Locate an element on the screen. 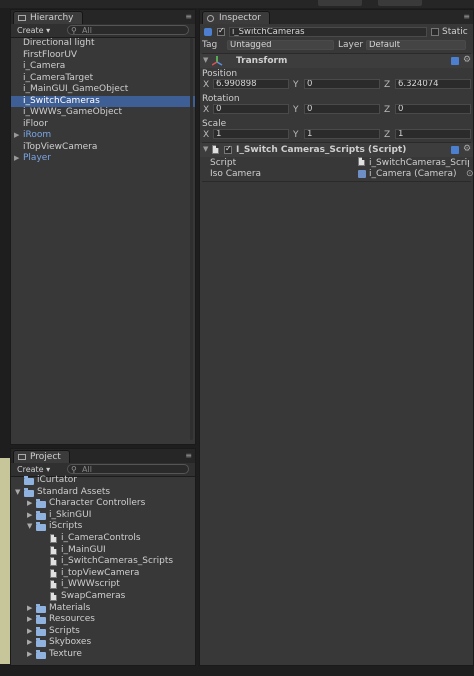 The width and height of the screenshot is (474, 676). position-x-field: 6.990898 is located at coordinates (251, 84).